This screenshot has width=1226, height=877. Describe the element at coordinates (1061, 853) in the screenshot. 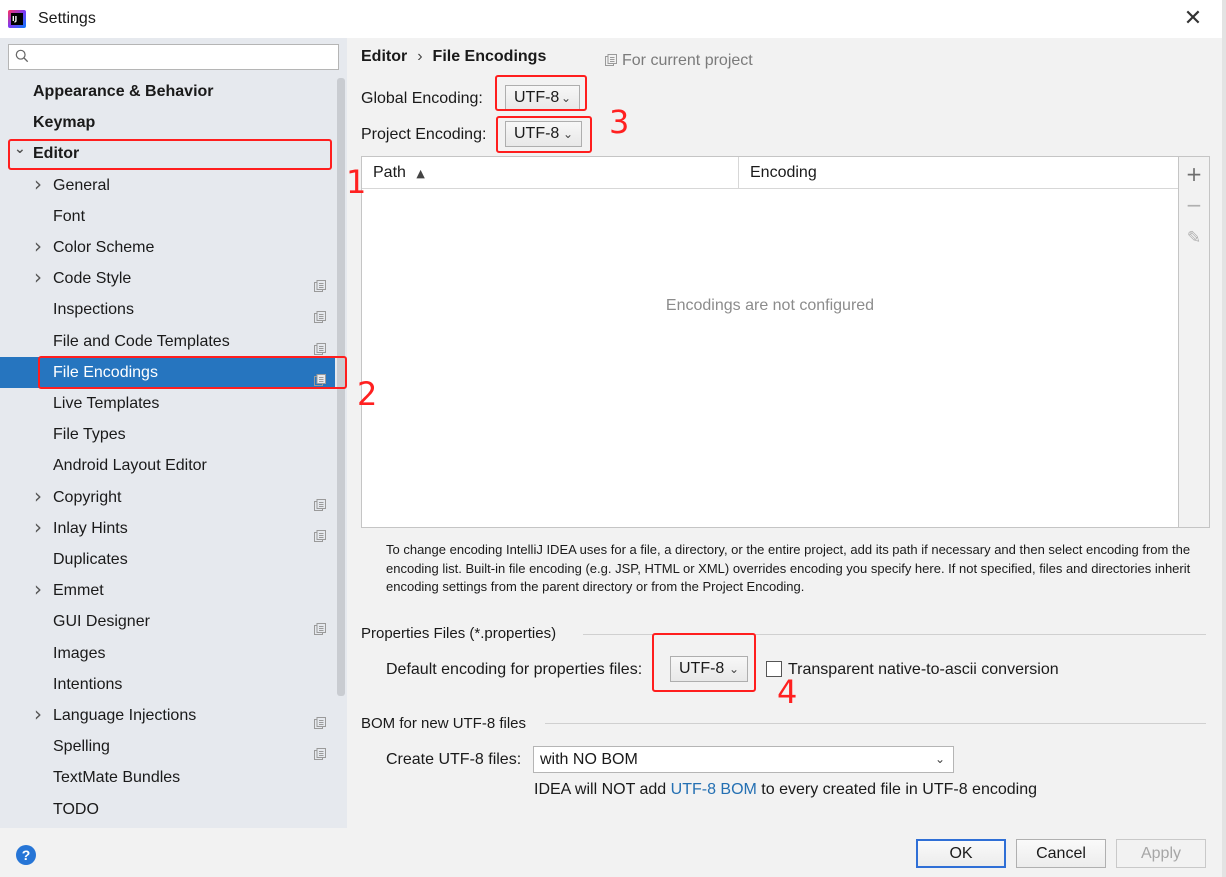

I see `cancel-button: Cancel` at that location.